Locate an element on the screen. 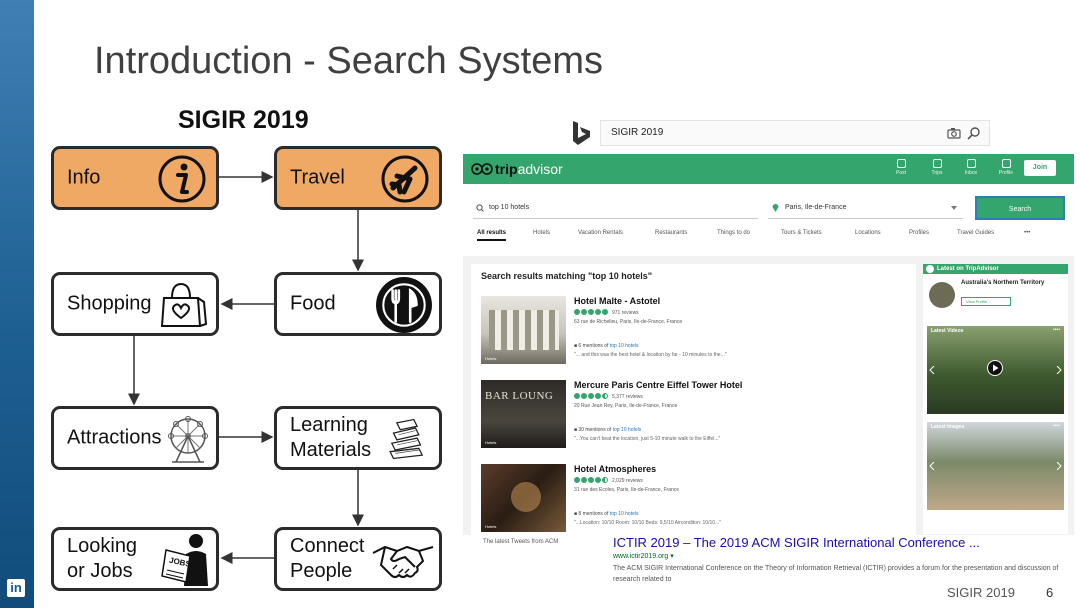 This screenshot has height=608, width=1080. profile-icon is located at coordinates (1006, 163).